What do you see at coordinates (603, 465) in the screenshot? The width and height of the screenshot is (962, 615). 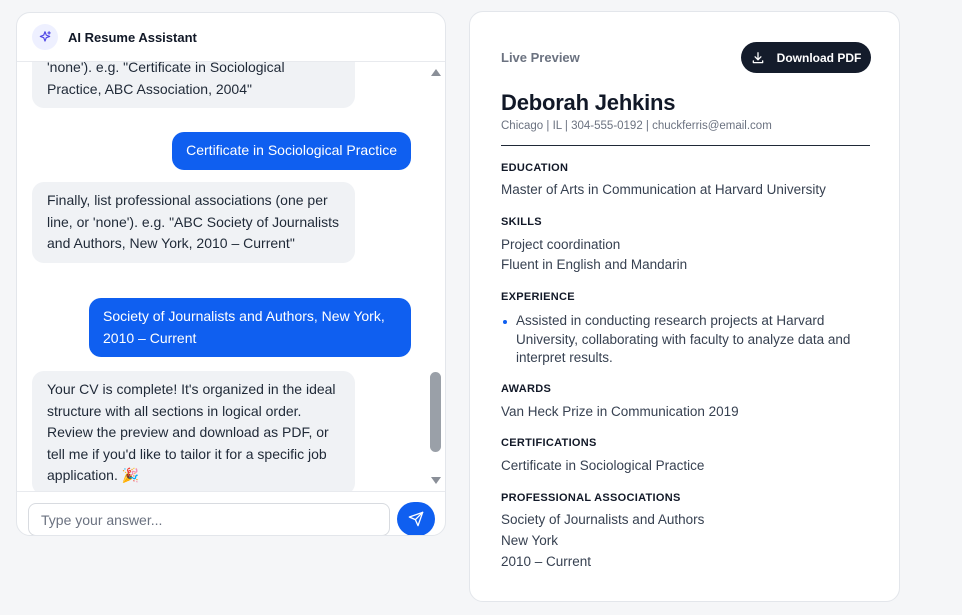 I see `certification-entry: Certificate in Sociological Practice` at bounding box center [603, 465].